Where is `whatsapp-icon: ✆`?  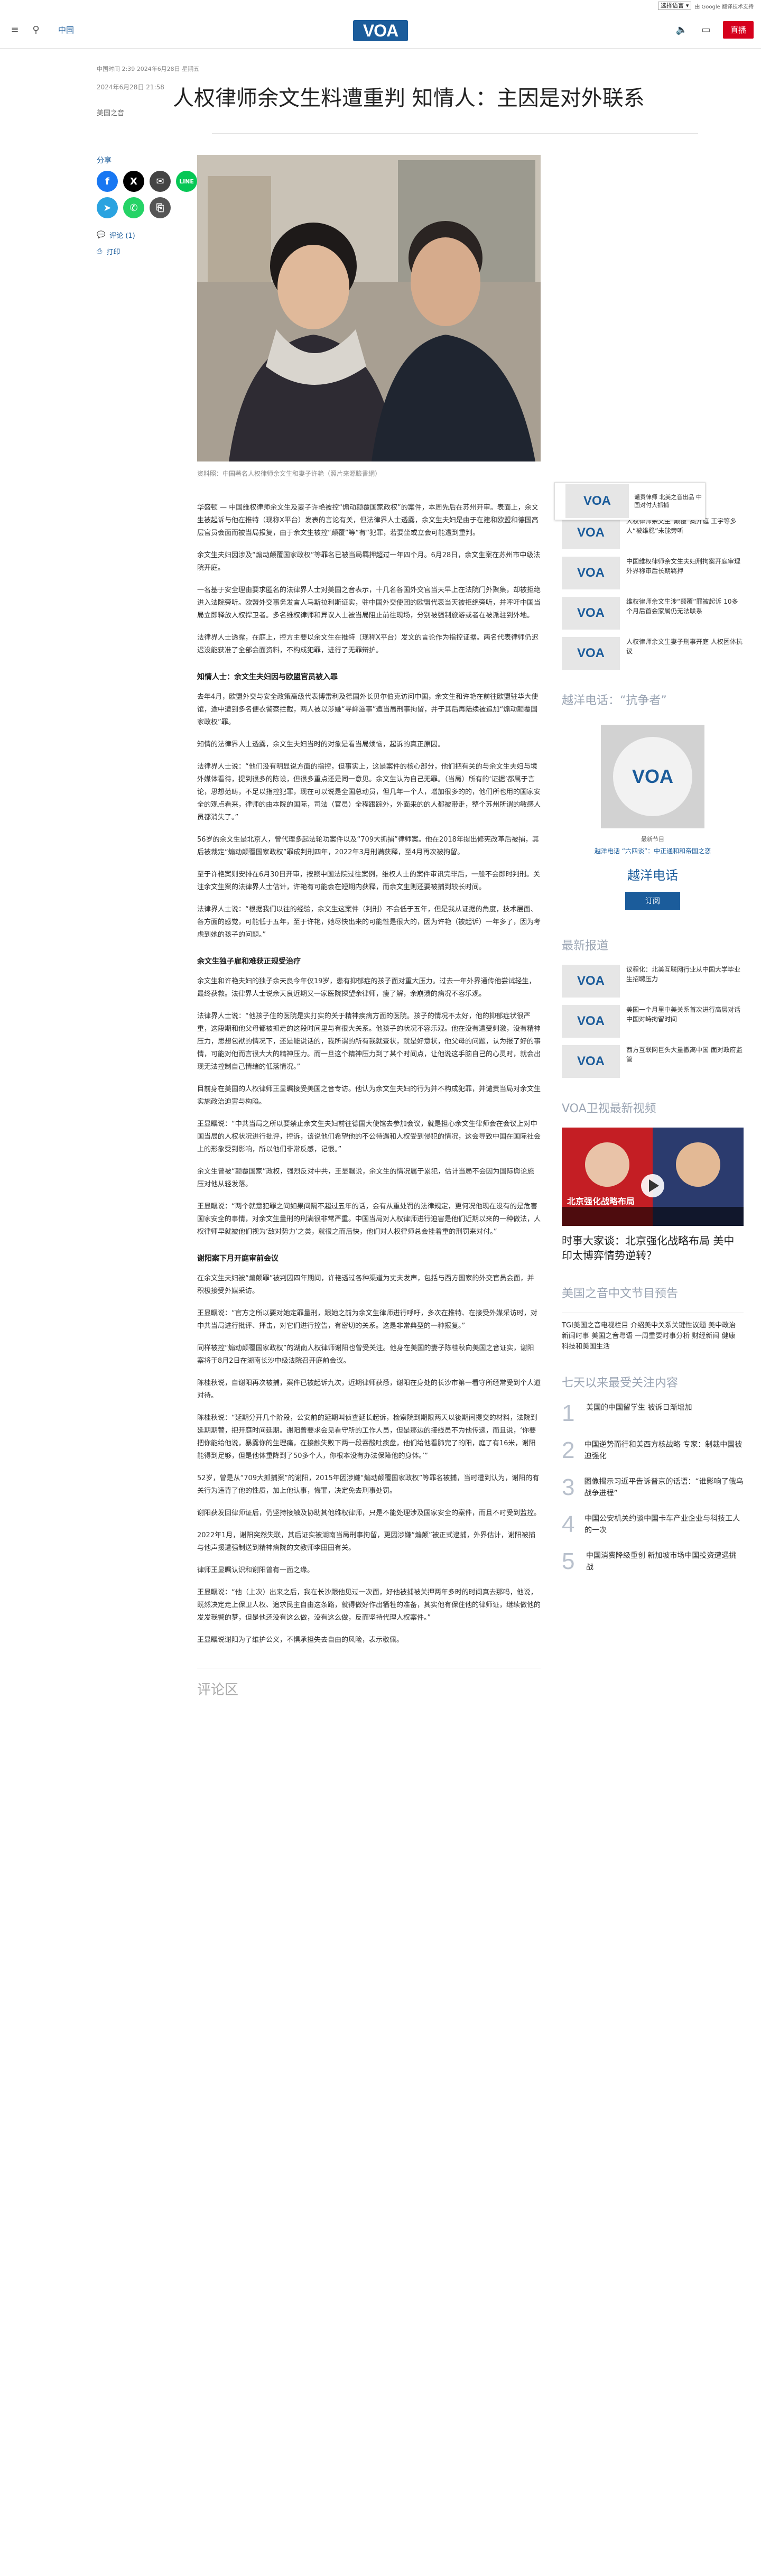
whatsapp-icon: ✆ is located at coordinates (134, 207).